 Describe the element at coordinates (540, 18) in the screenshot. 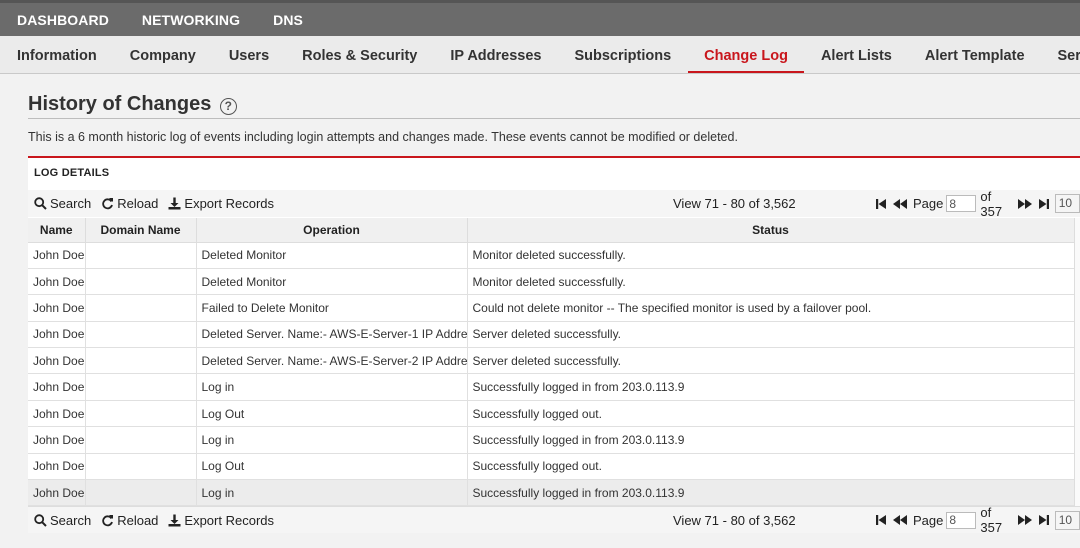

I see `top-navigation: DASHBOARD NETWORKING DNS` at that location.